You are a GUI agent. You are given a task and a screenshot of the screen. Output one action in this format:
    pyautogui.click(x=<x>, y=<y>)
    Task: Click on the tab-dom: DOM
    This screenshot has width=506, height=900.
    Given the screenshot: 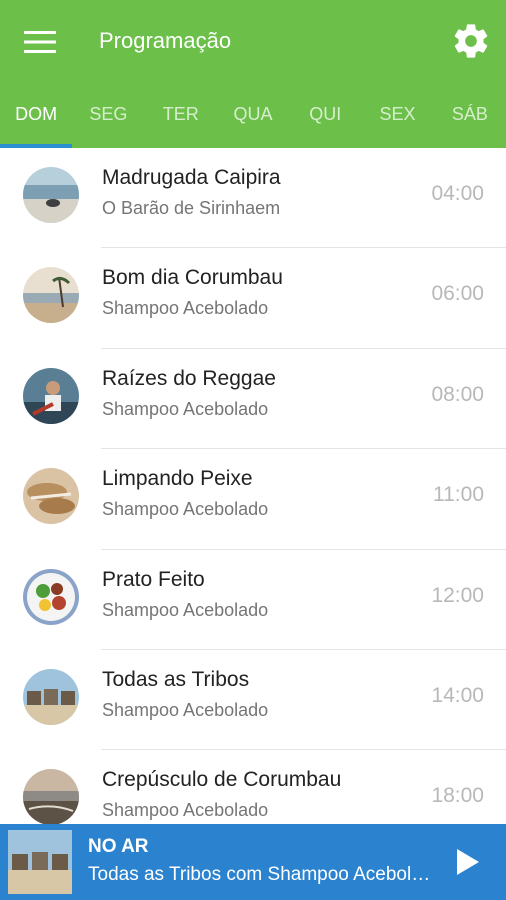 What is the action you would take?
    pyautogui.click(x=36, y=114)
    